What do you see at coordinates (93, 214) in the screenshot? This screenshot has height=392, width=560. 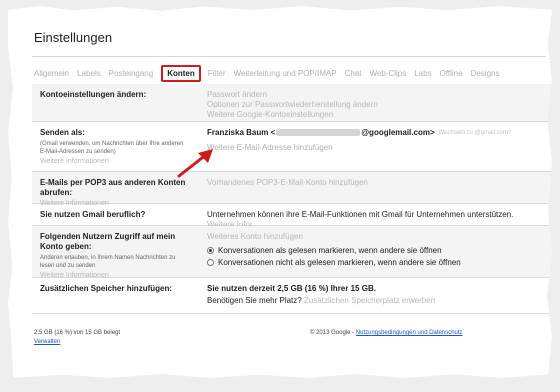 I see `business-label: Sie nutzen Gmail beruflich?` at bounding box center [93, 214].